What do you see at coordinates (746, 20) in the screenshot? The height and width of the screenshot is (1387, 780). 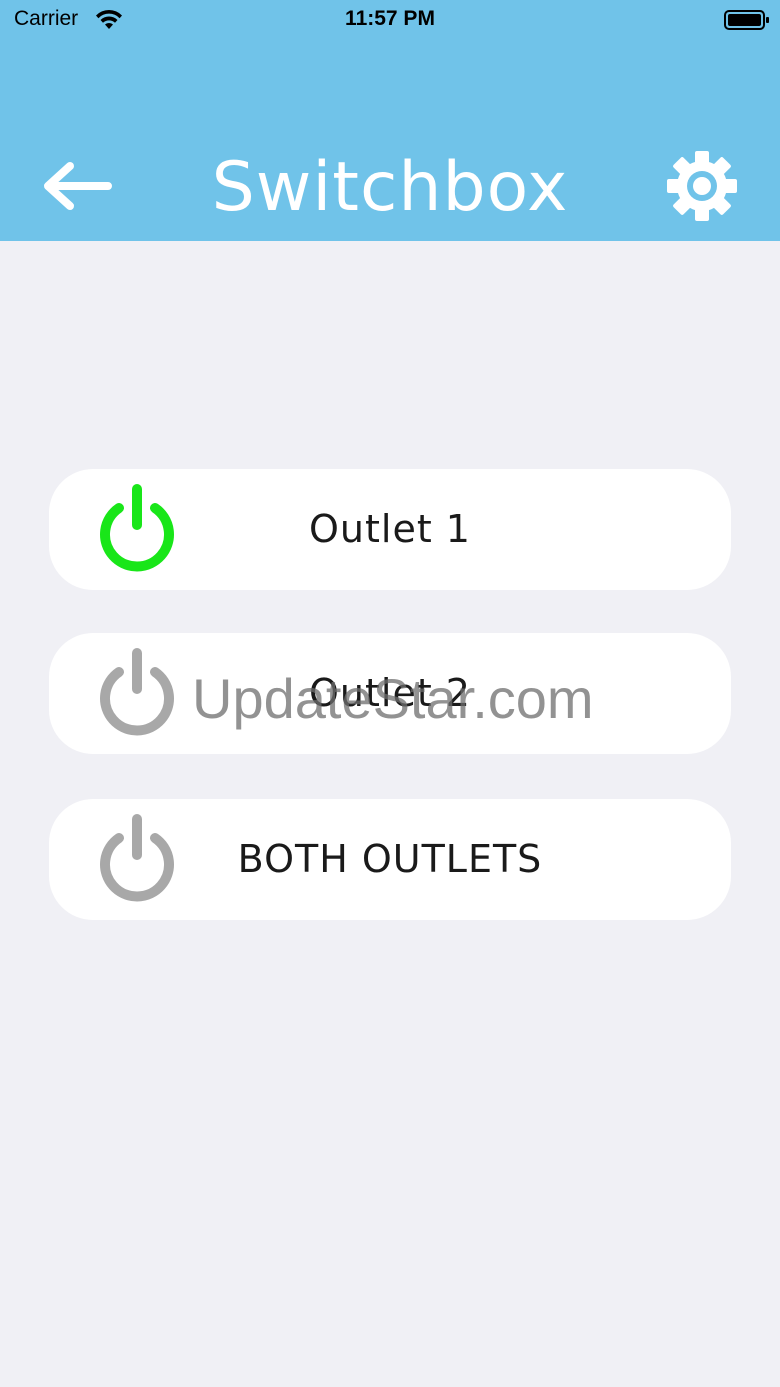 I see `battery-full-icon` at bounding box center [746, 20].